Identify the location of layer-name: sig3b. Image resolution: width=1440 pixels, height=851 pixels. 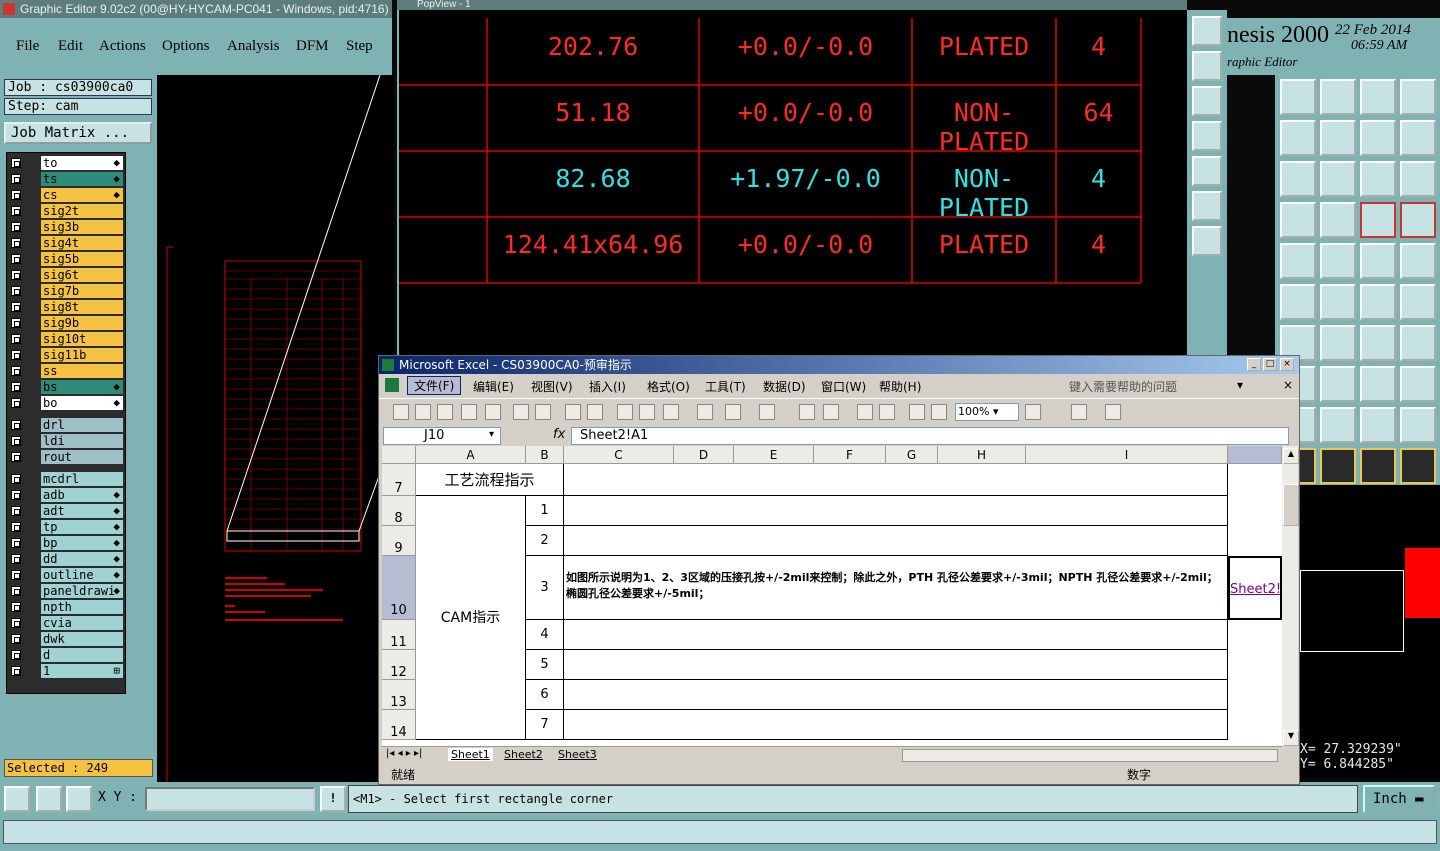
(82, 227).